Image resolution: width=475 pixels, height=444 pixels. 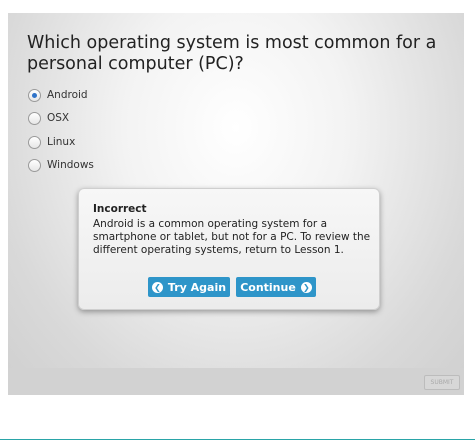 What do you see at coordinates (67, 95) in the screenshot?
I see `option-label: Android` at bounding box center [67, 95].